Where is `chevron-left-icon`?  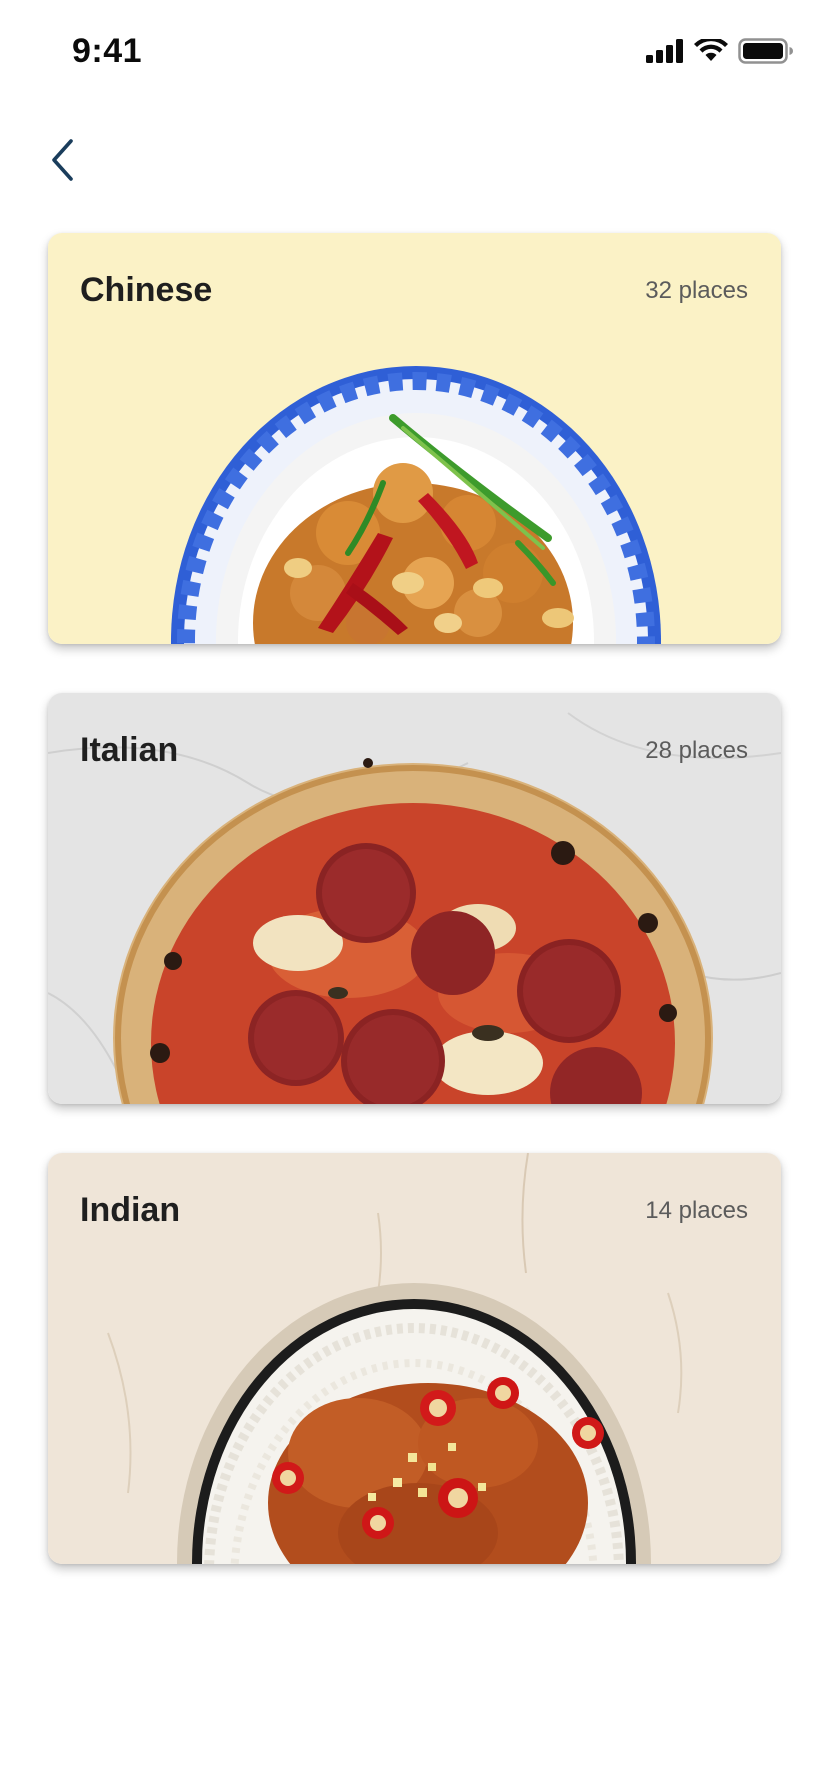 chevron-left-icon is located at coordinates (62, 162).